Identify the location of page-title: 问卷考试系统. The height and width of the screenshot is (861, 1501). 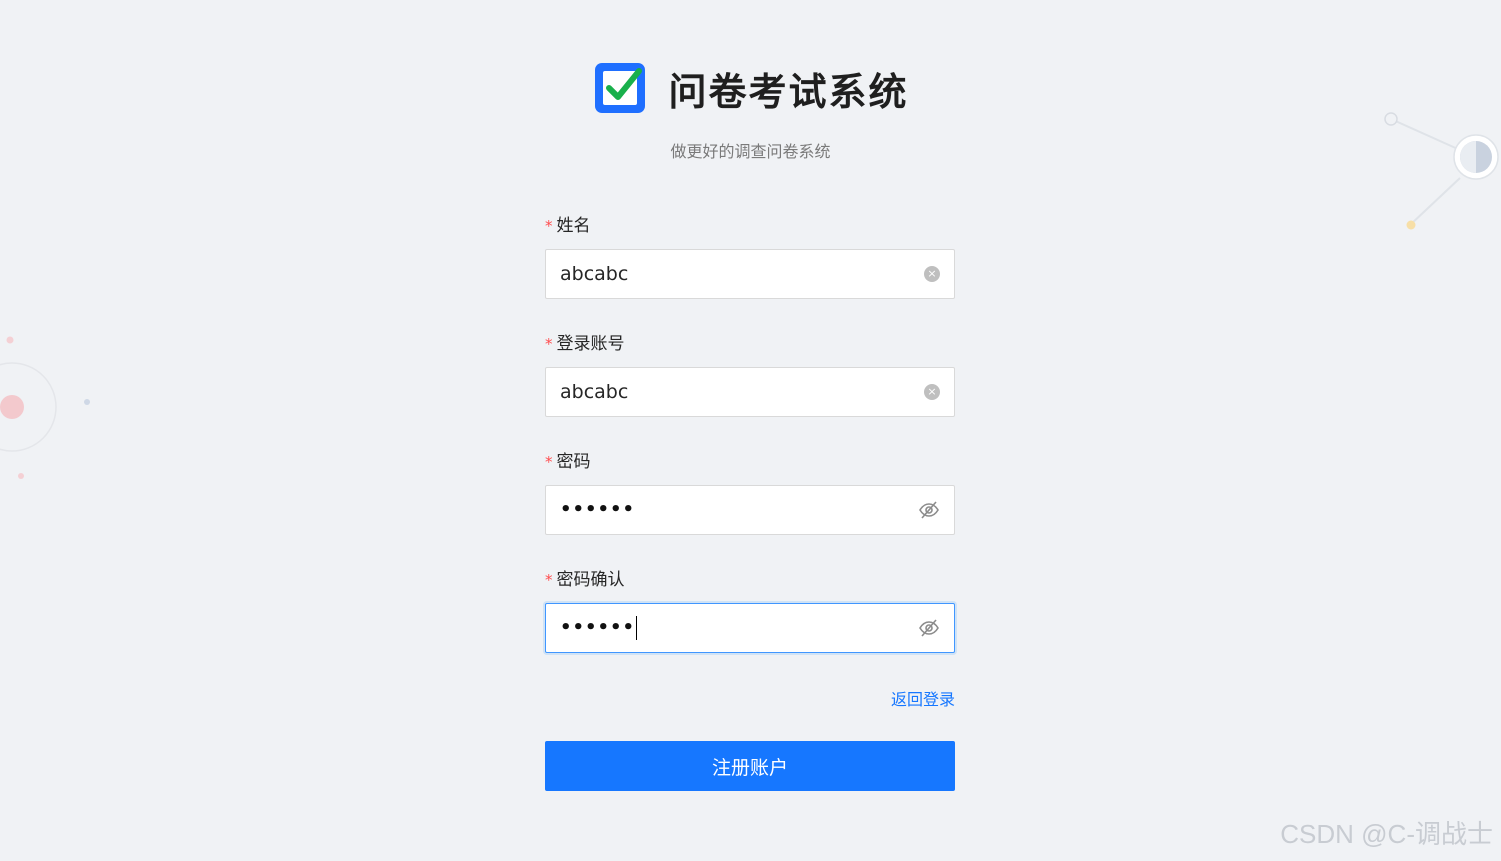
(788, 91).